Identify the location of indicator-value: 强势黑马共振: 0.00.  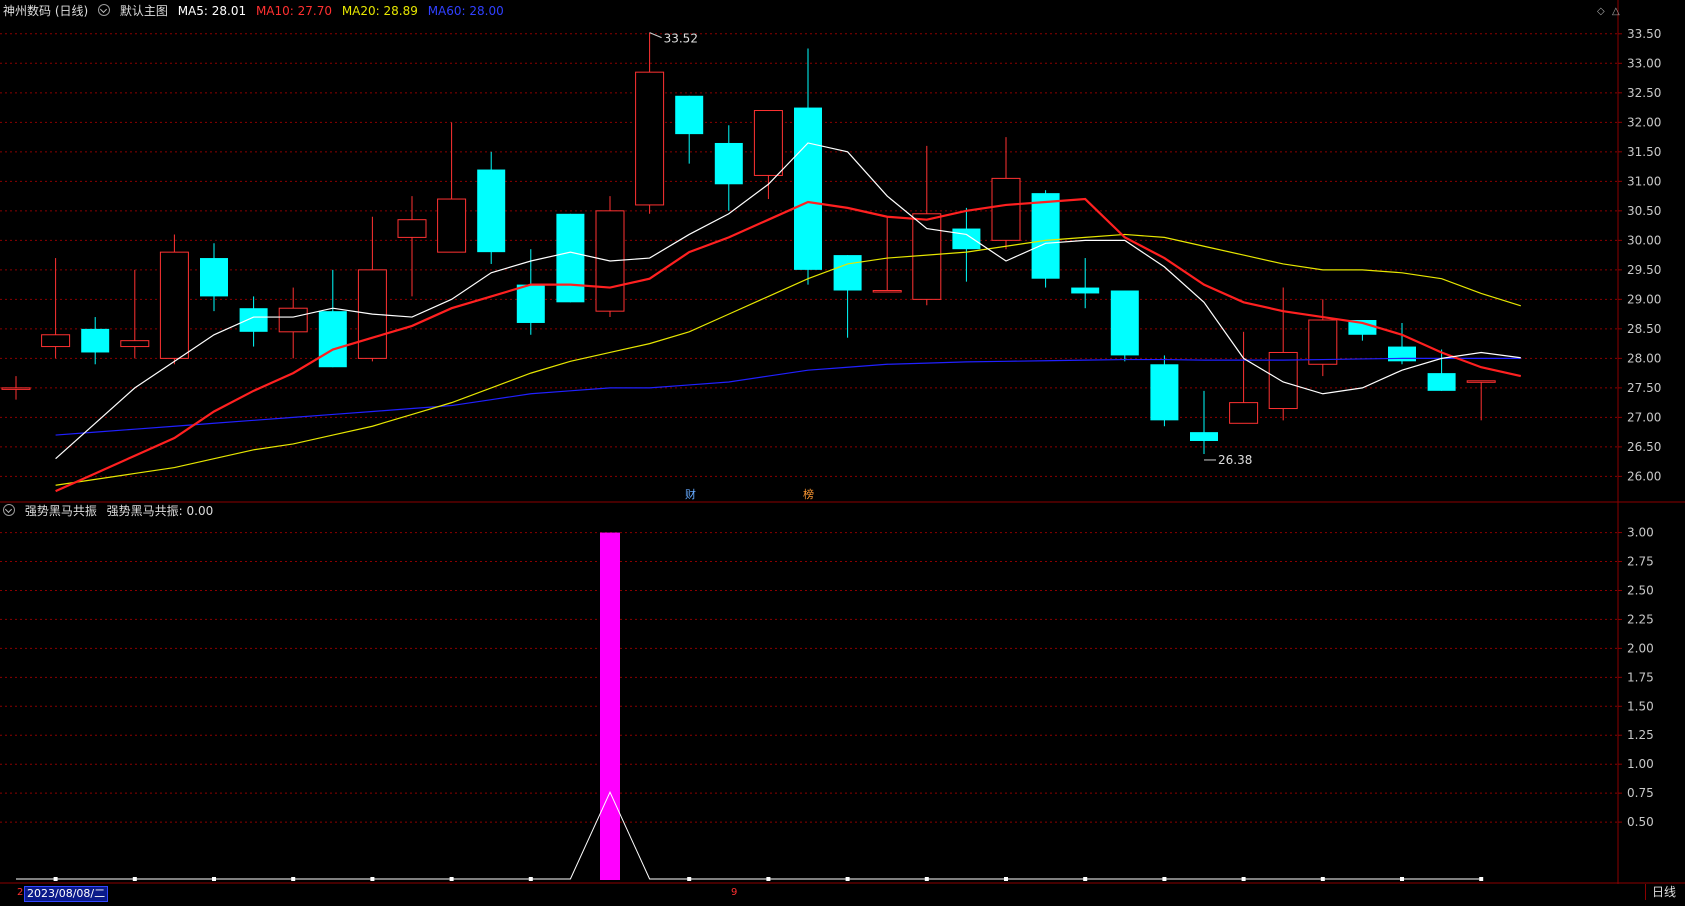
(160, 511).